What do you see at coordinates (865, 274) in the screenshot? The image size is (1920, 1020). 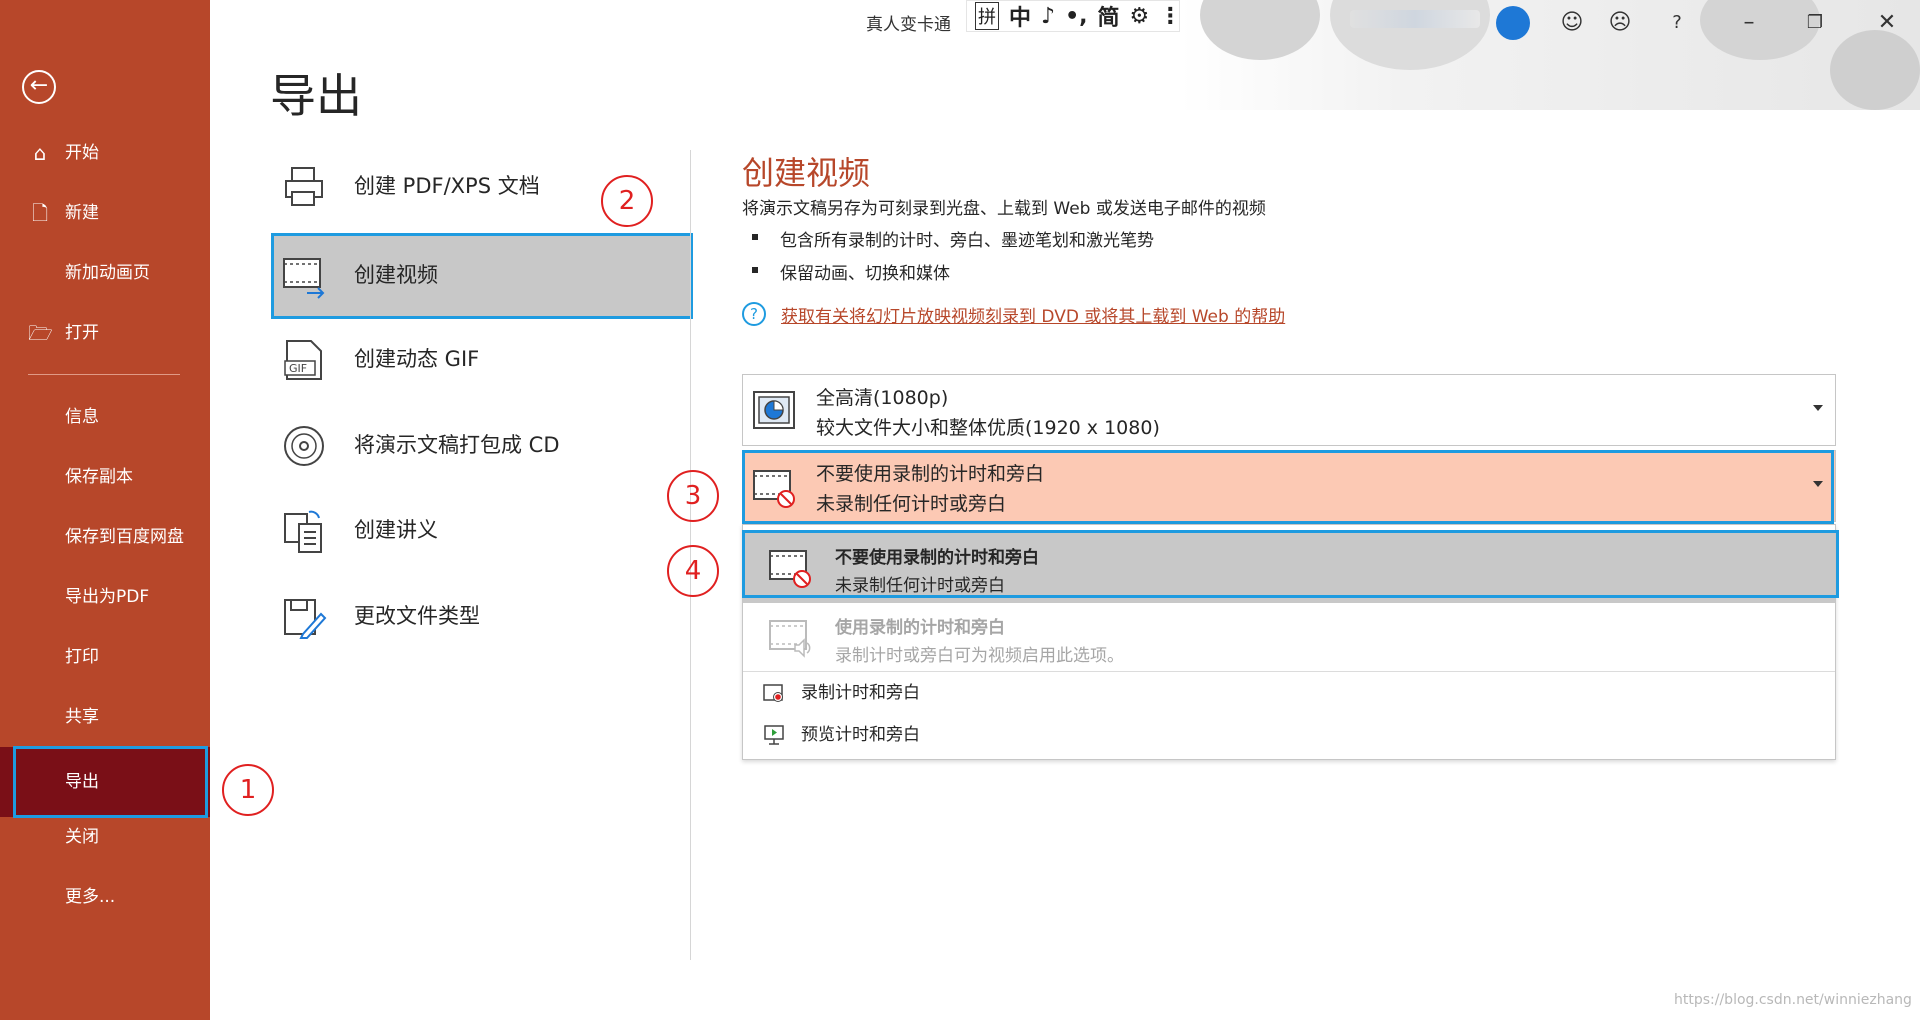 I see `bullet-text: 保留动画、切换和媒体` at bounding box center [865, 274].